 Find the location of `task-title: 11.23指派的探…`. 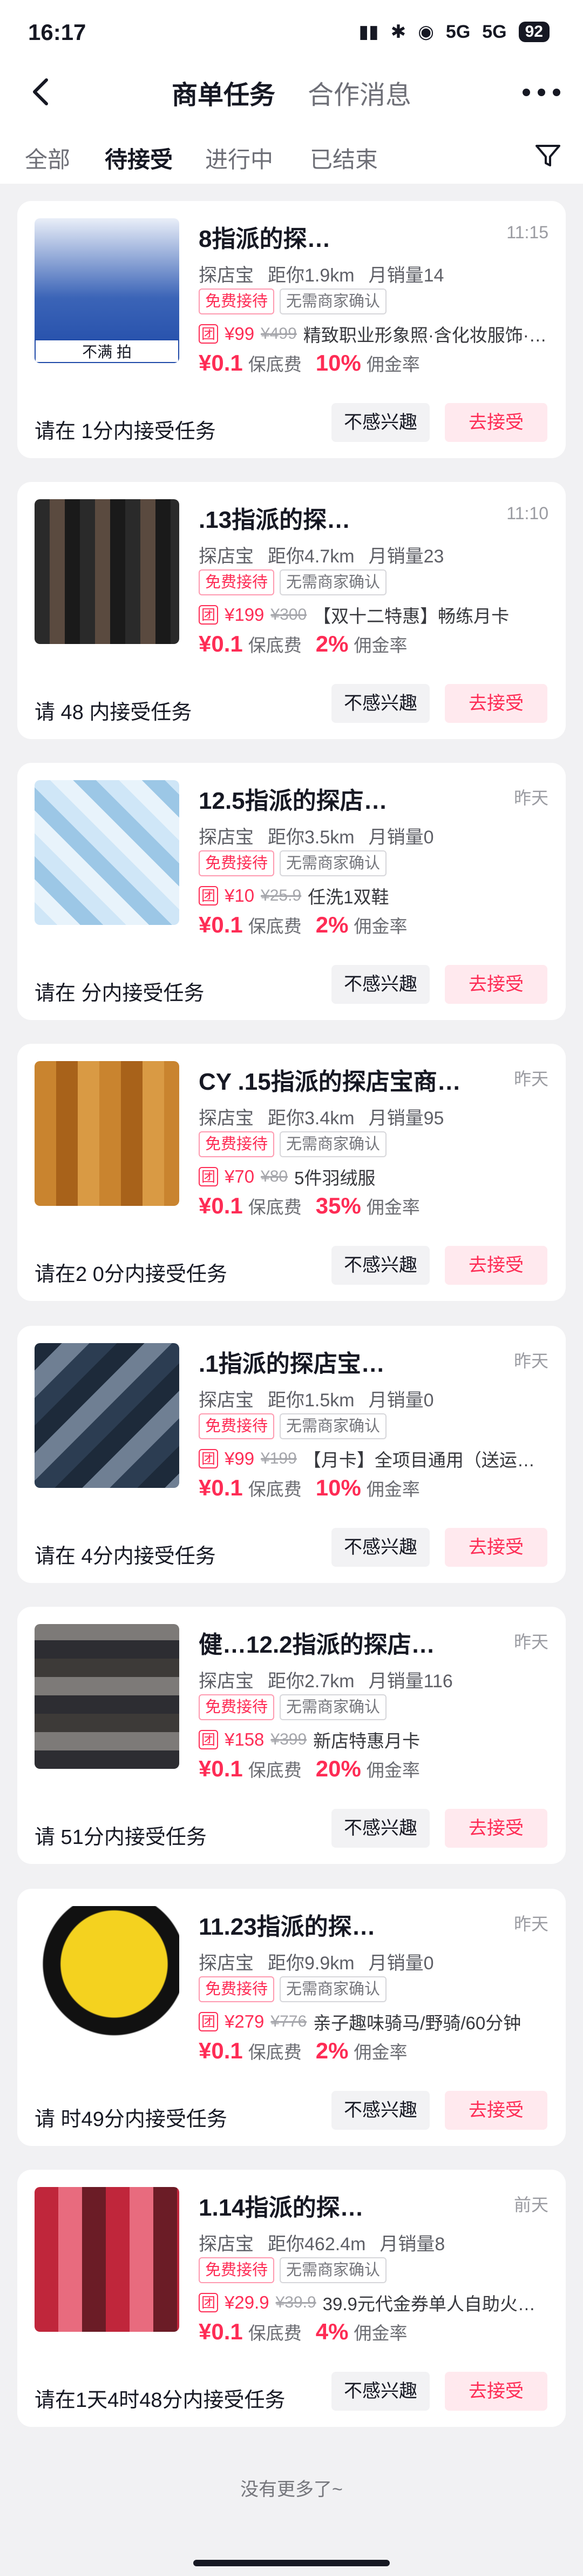

task-title: 11.23指派的探… is located at coordinates (339, 1925).